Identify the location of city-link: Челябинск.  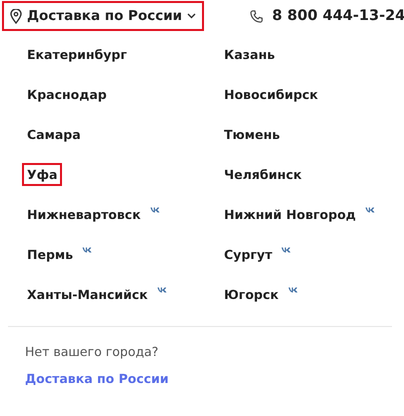
(263, 174).